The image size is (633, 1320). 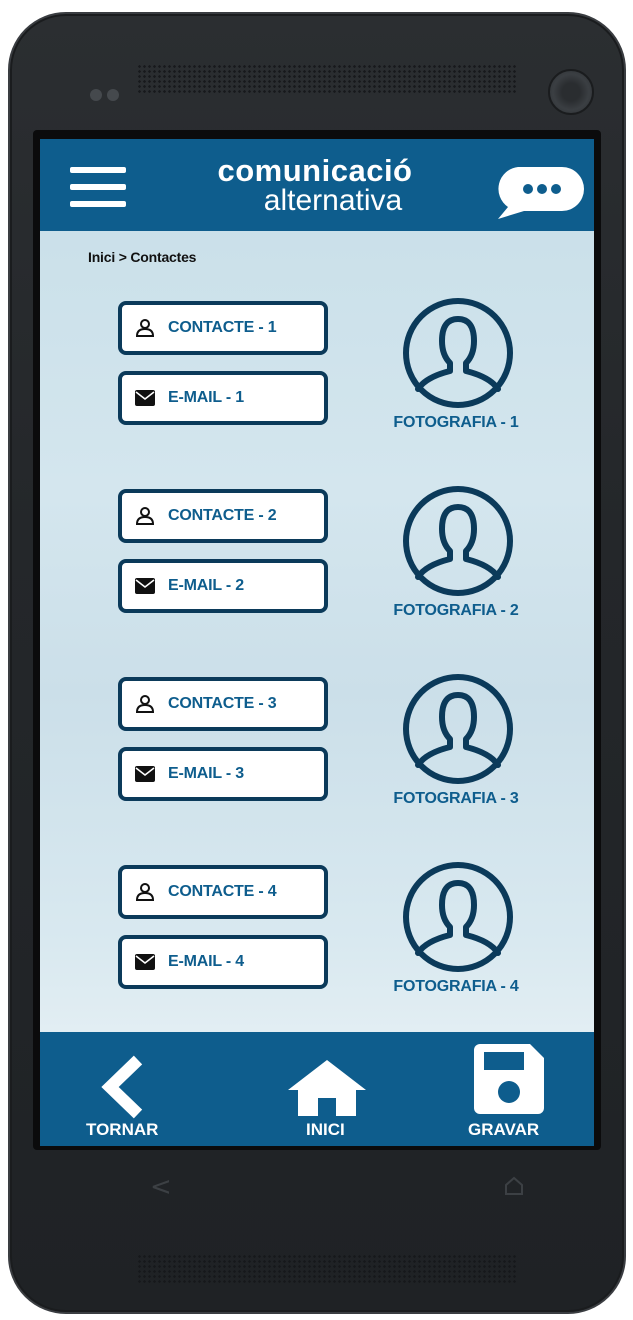 What do you see at coordinates (142, 257) in the screenshot?
I see `breadcrumb: Inici > Contactes` at bounding box center [142, 257].